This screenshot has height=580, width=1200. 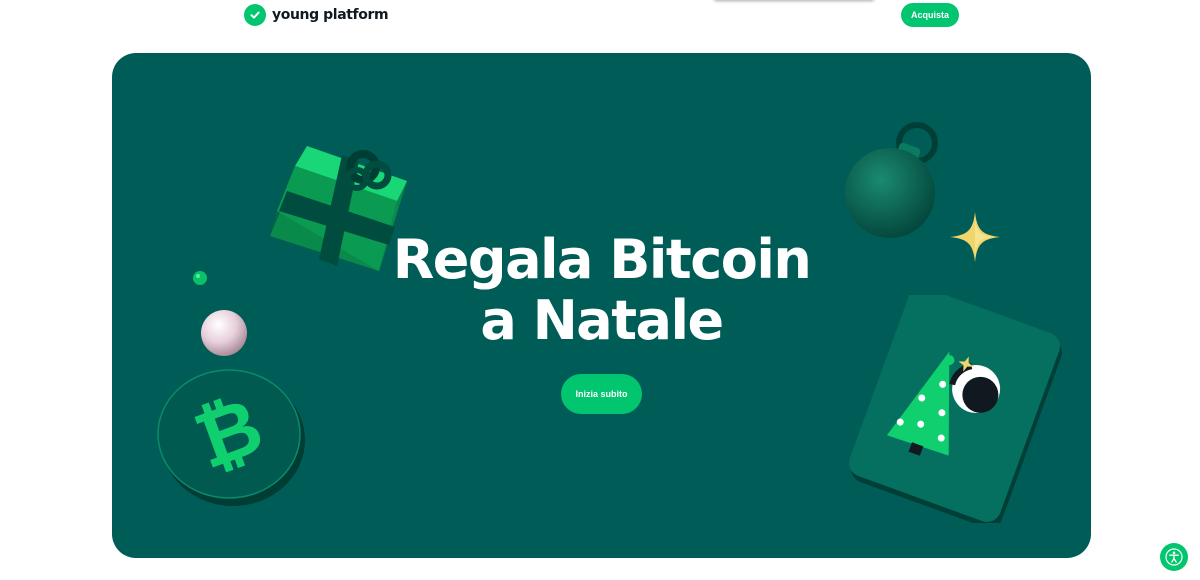 I want to click on hero-title-line1: Regala Bitcoin, so click(x=602, y=259).